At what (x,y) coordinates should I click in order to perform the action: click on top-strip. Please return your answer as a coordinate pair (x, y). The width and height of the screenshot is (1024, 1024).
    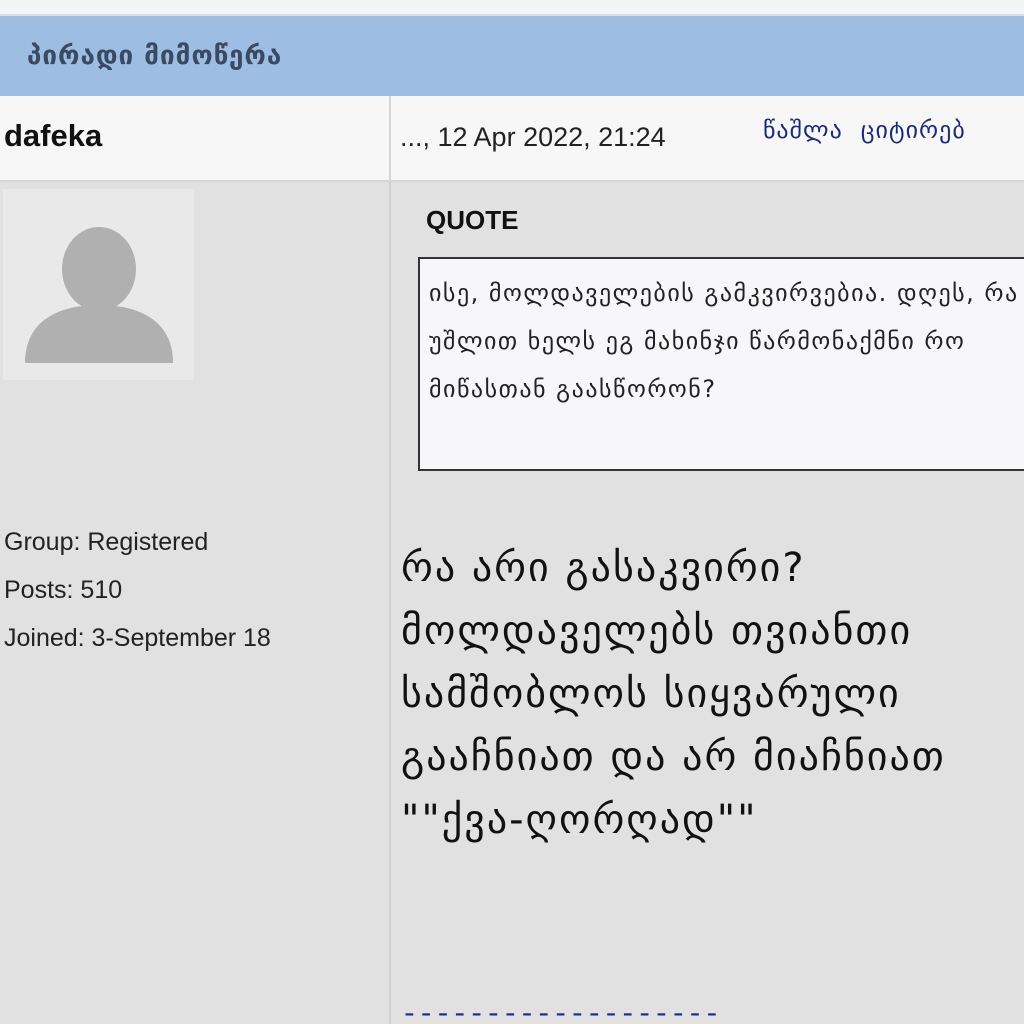
    Looking at the image, I should click on (512, 8).